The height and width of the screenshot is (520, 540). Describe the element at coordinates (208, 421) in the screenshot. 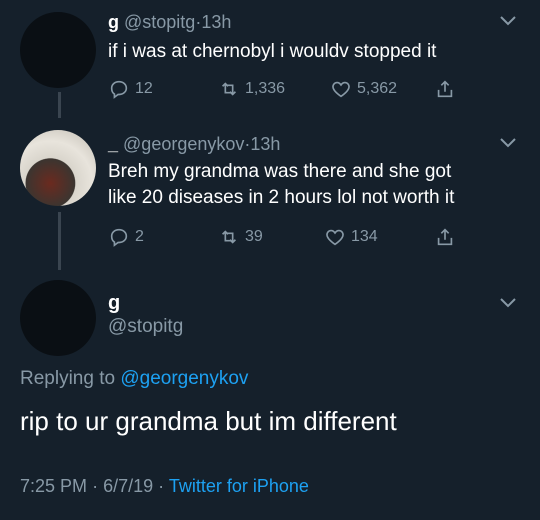

I see `tweet-text: rip to ur grandma but im different` at that location.